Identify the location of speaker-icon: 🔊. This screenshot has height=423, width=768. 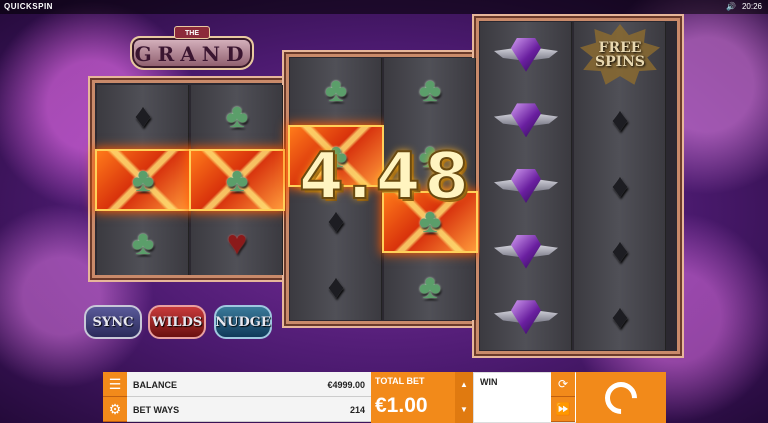
(731, 6).